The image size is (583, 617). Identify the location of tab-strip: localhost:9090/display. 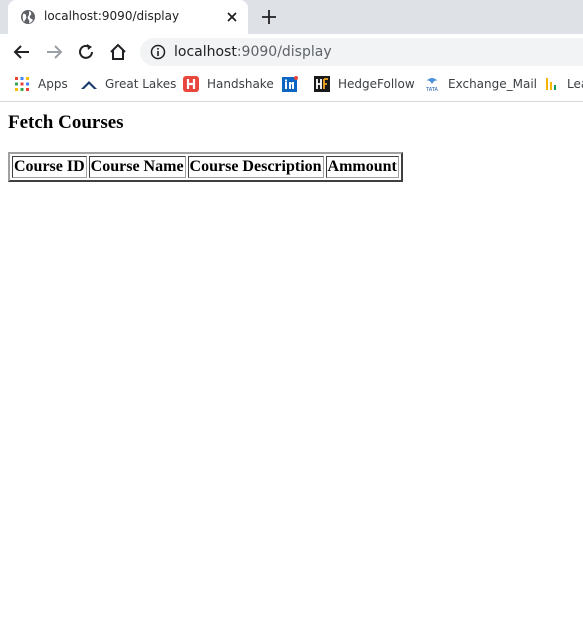
(291, 17).